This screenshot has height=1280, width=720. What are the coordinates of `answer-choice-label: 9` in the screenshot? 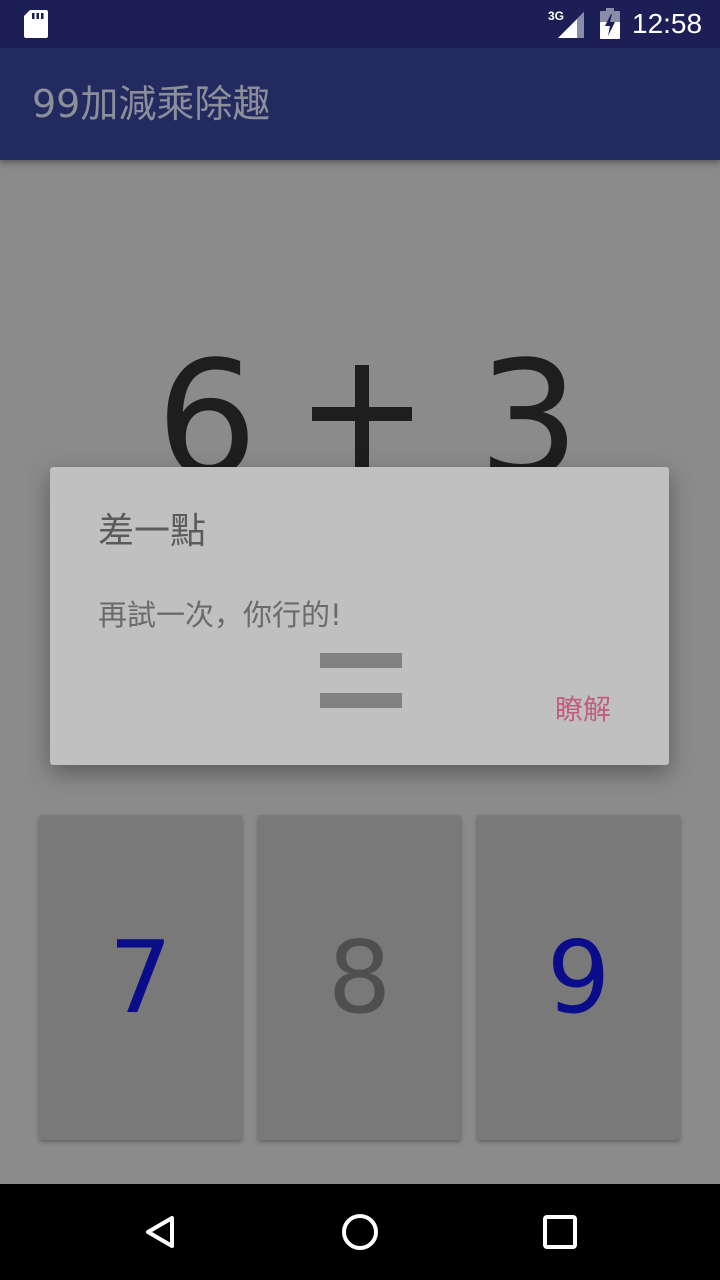 It's located at (578, 977).